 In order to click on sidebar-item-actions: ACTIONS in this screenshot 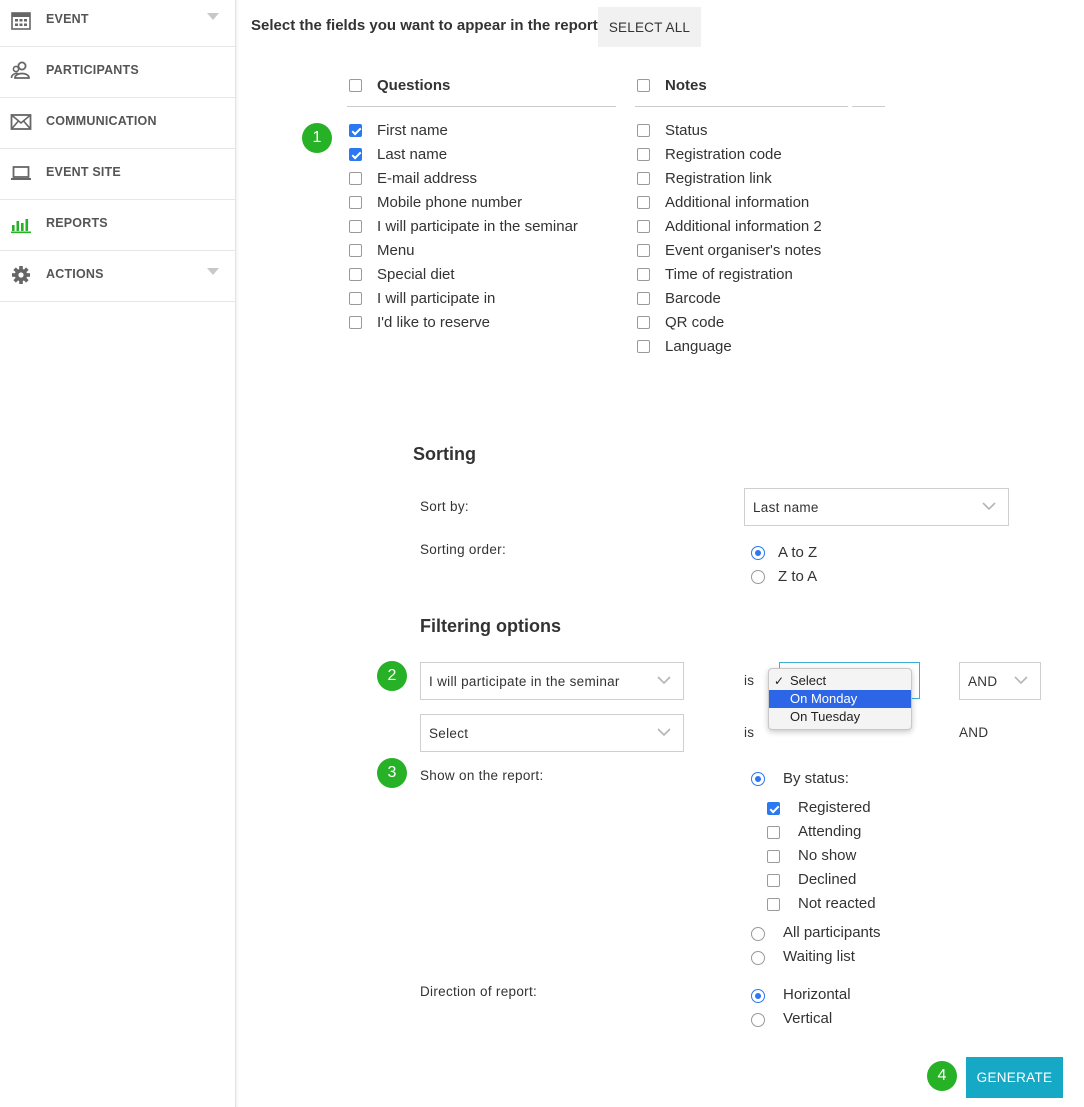, I will do `click(117, 276)`.